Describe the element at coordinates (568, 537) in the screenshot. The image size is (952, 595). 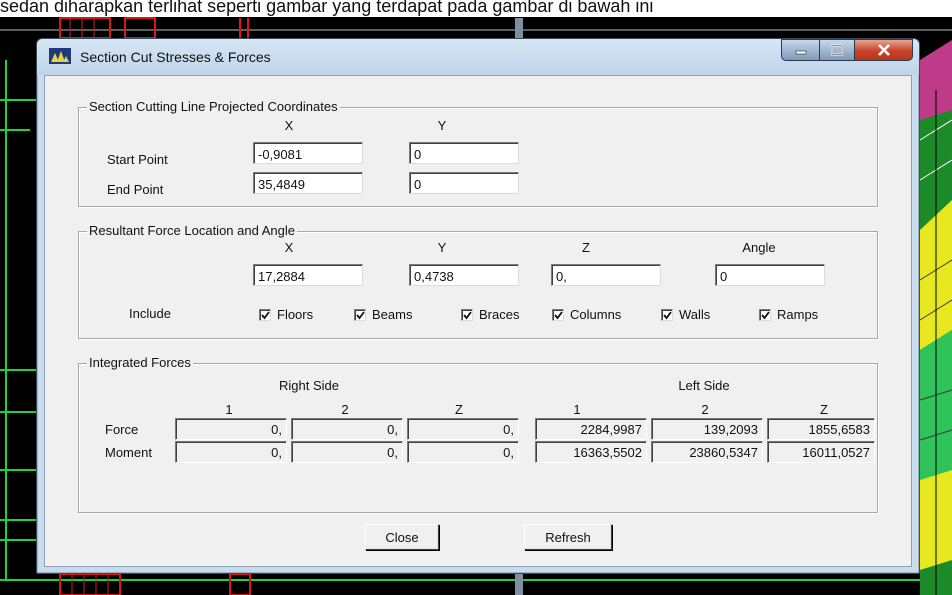
I see `refresh-button: Refresh` at that location.